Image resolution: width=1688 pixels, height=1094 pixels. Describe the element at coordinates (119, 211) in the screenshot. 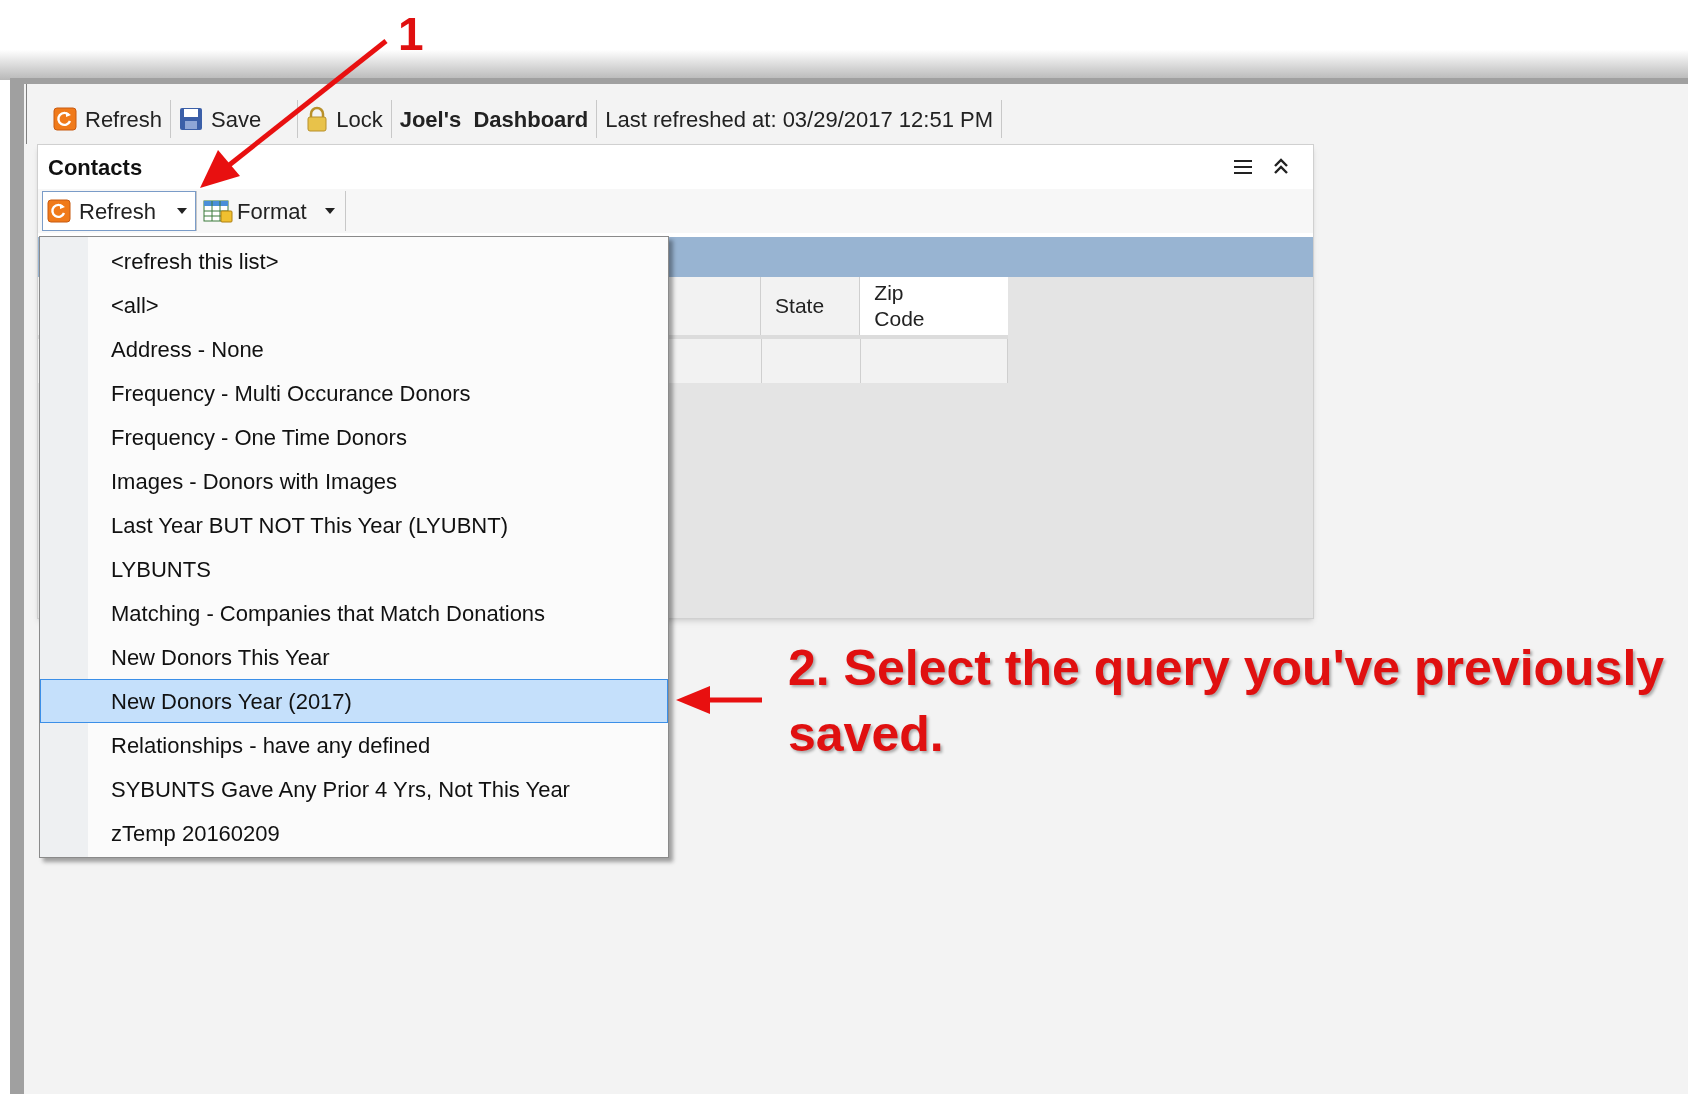

I see `refresh-dropdown-button: Refresh` at that location.